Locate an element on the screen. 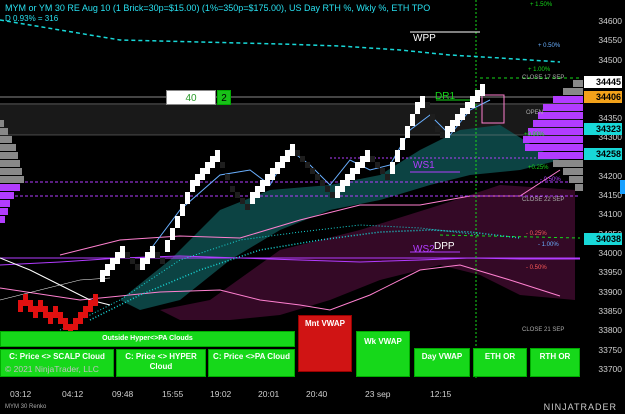 The image size is (625, 414). price-marker: 34038 is located at coordinates (603, 239).